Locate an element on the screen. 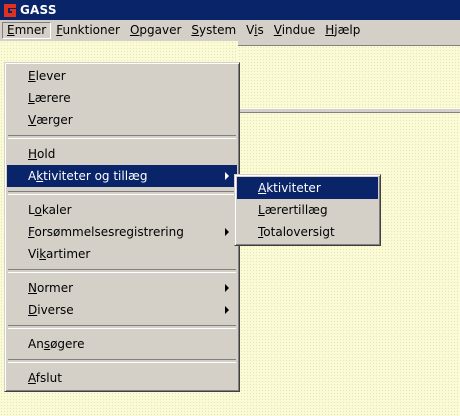  menu-item-laerertillaeg: Lærertillæg is located at coordinates (307, 210).